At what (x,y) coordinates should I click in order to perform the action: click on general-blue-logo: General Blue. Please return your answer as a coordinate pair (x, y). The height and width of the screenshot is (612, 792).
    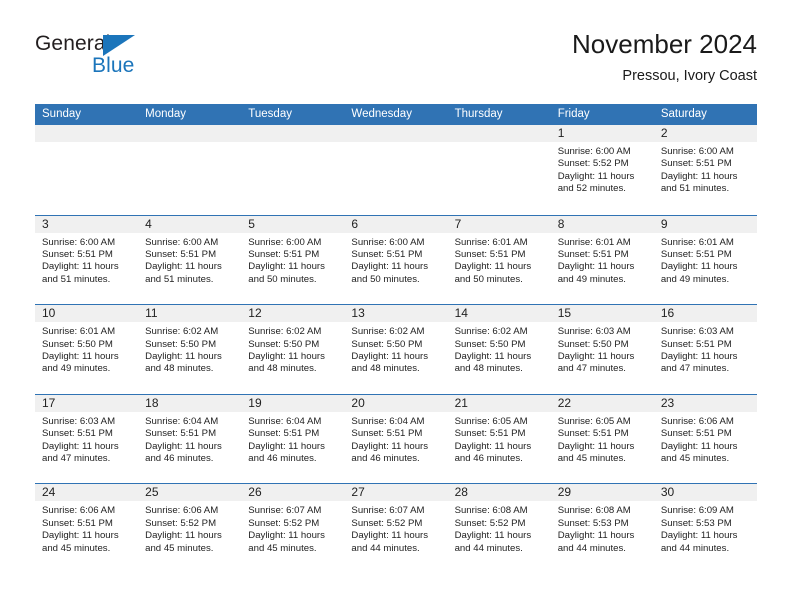
    Looking at the image, I should click on (100, 58).